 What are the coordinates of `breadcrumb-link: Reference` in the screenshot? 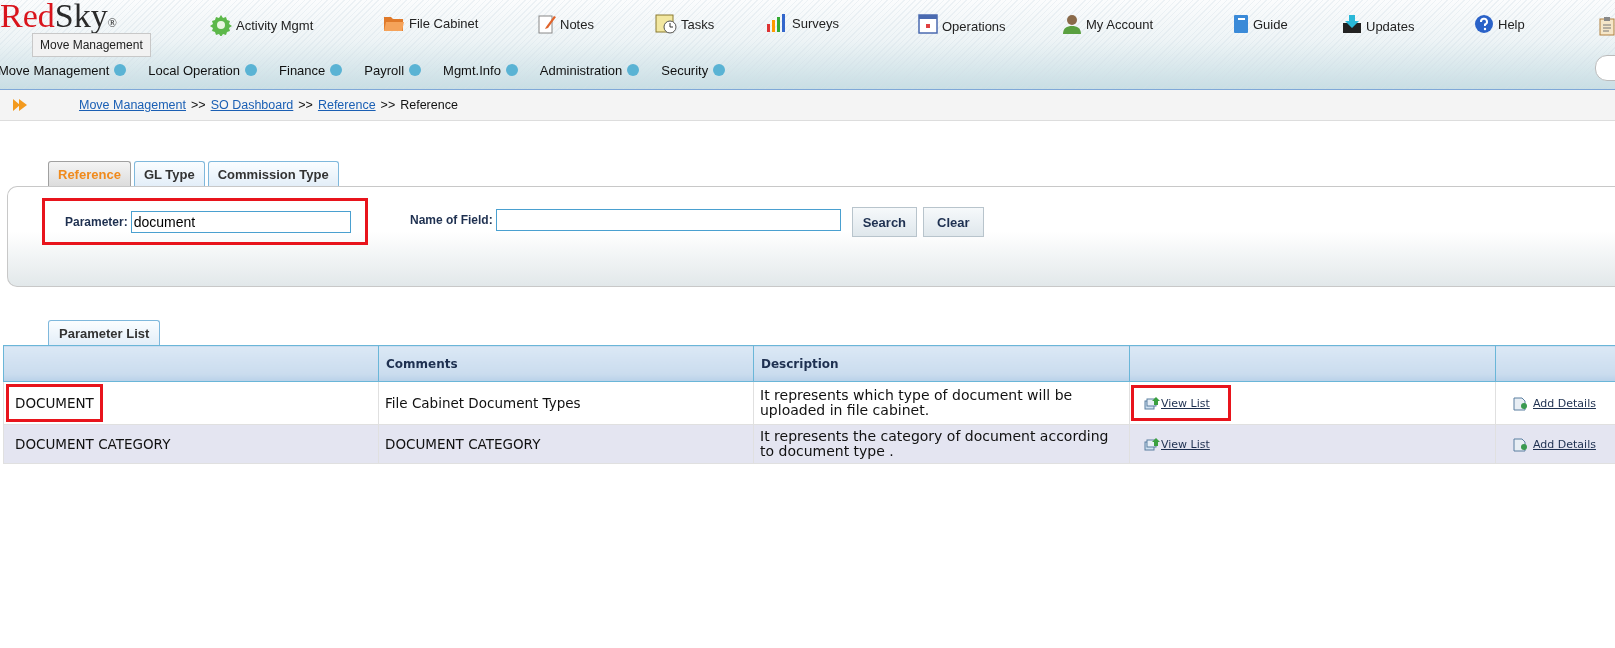 It's located at (346, 105).